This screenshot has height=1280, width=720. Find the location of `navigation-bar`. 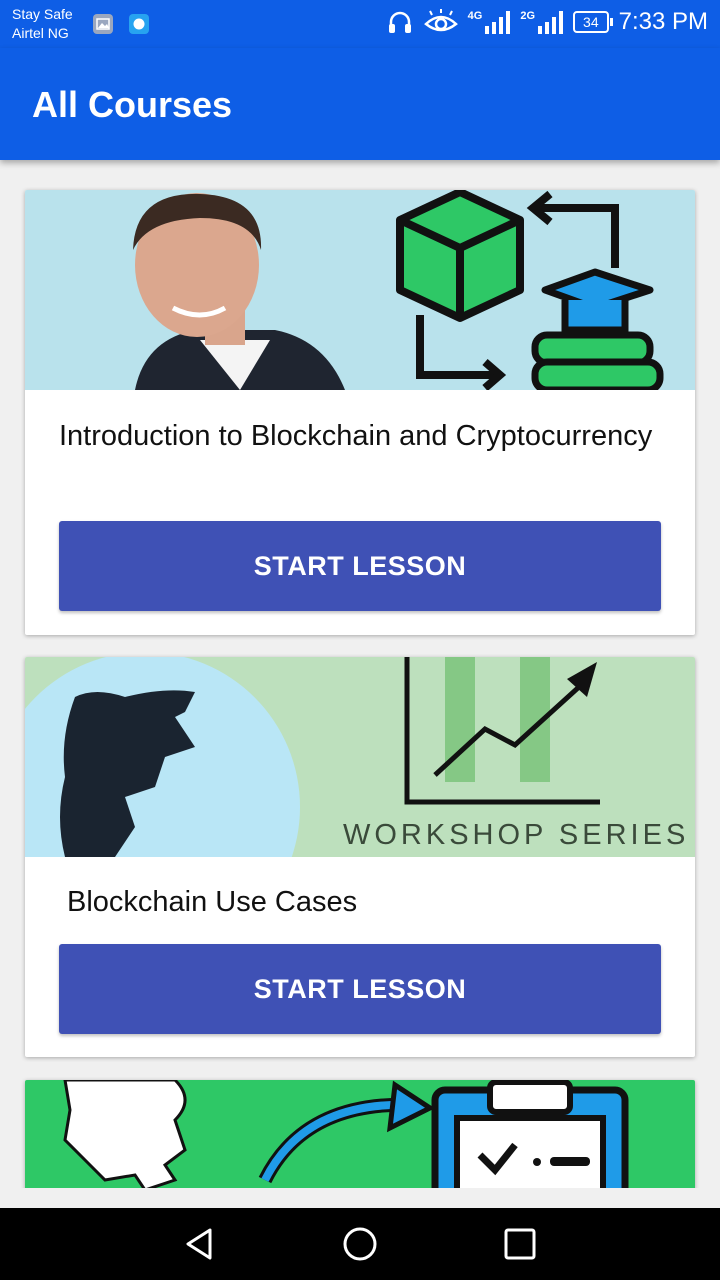

navigation-bar is located at coordinates (360, 1244).